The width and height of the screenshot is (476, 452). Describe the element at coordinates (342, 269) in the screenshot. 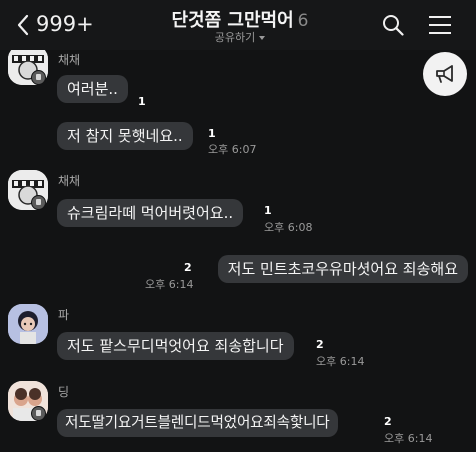

I see `my-message-bubble: 저도 민트초코우유마셧어요 죄송해요` at that location.